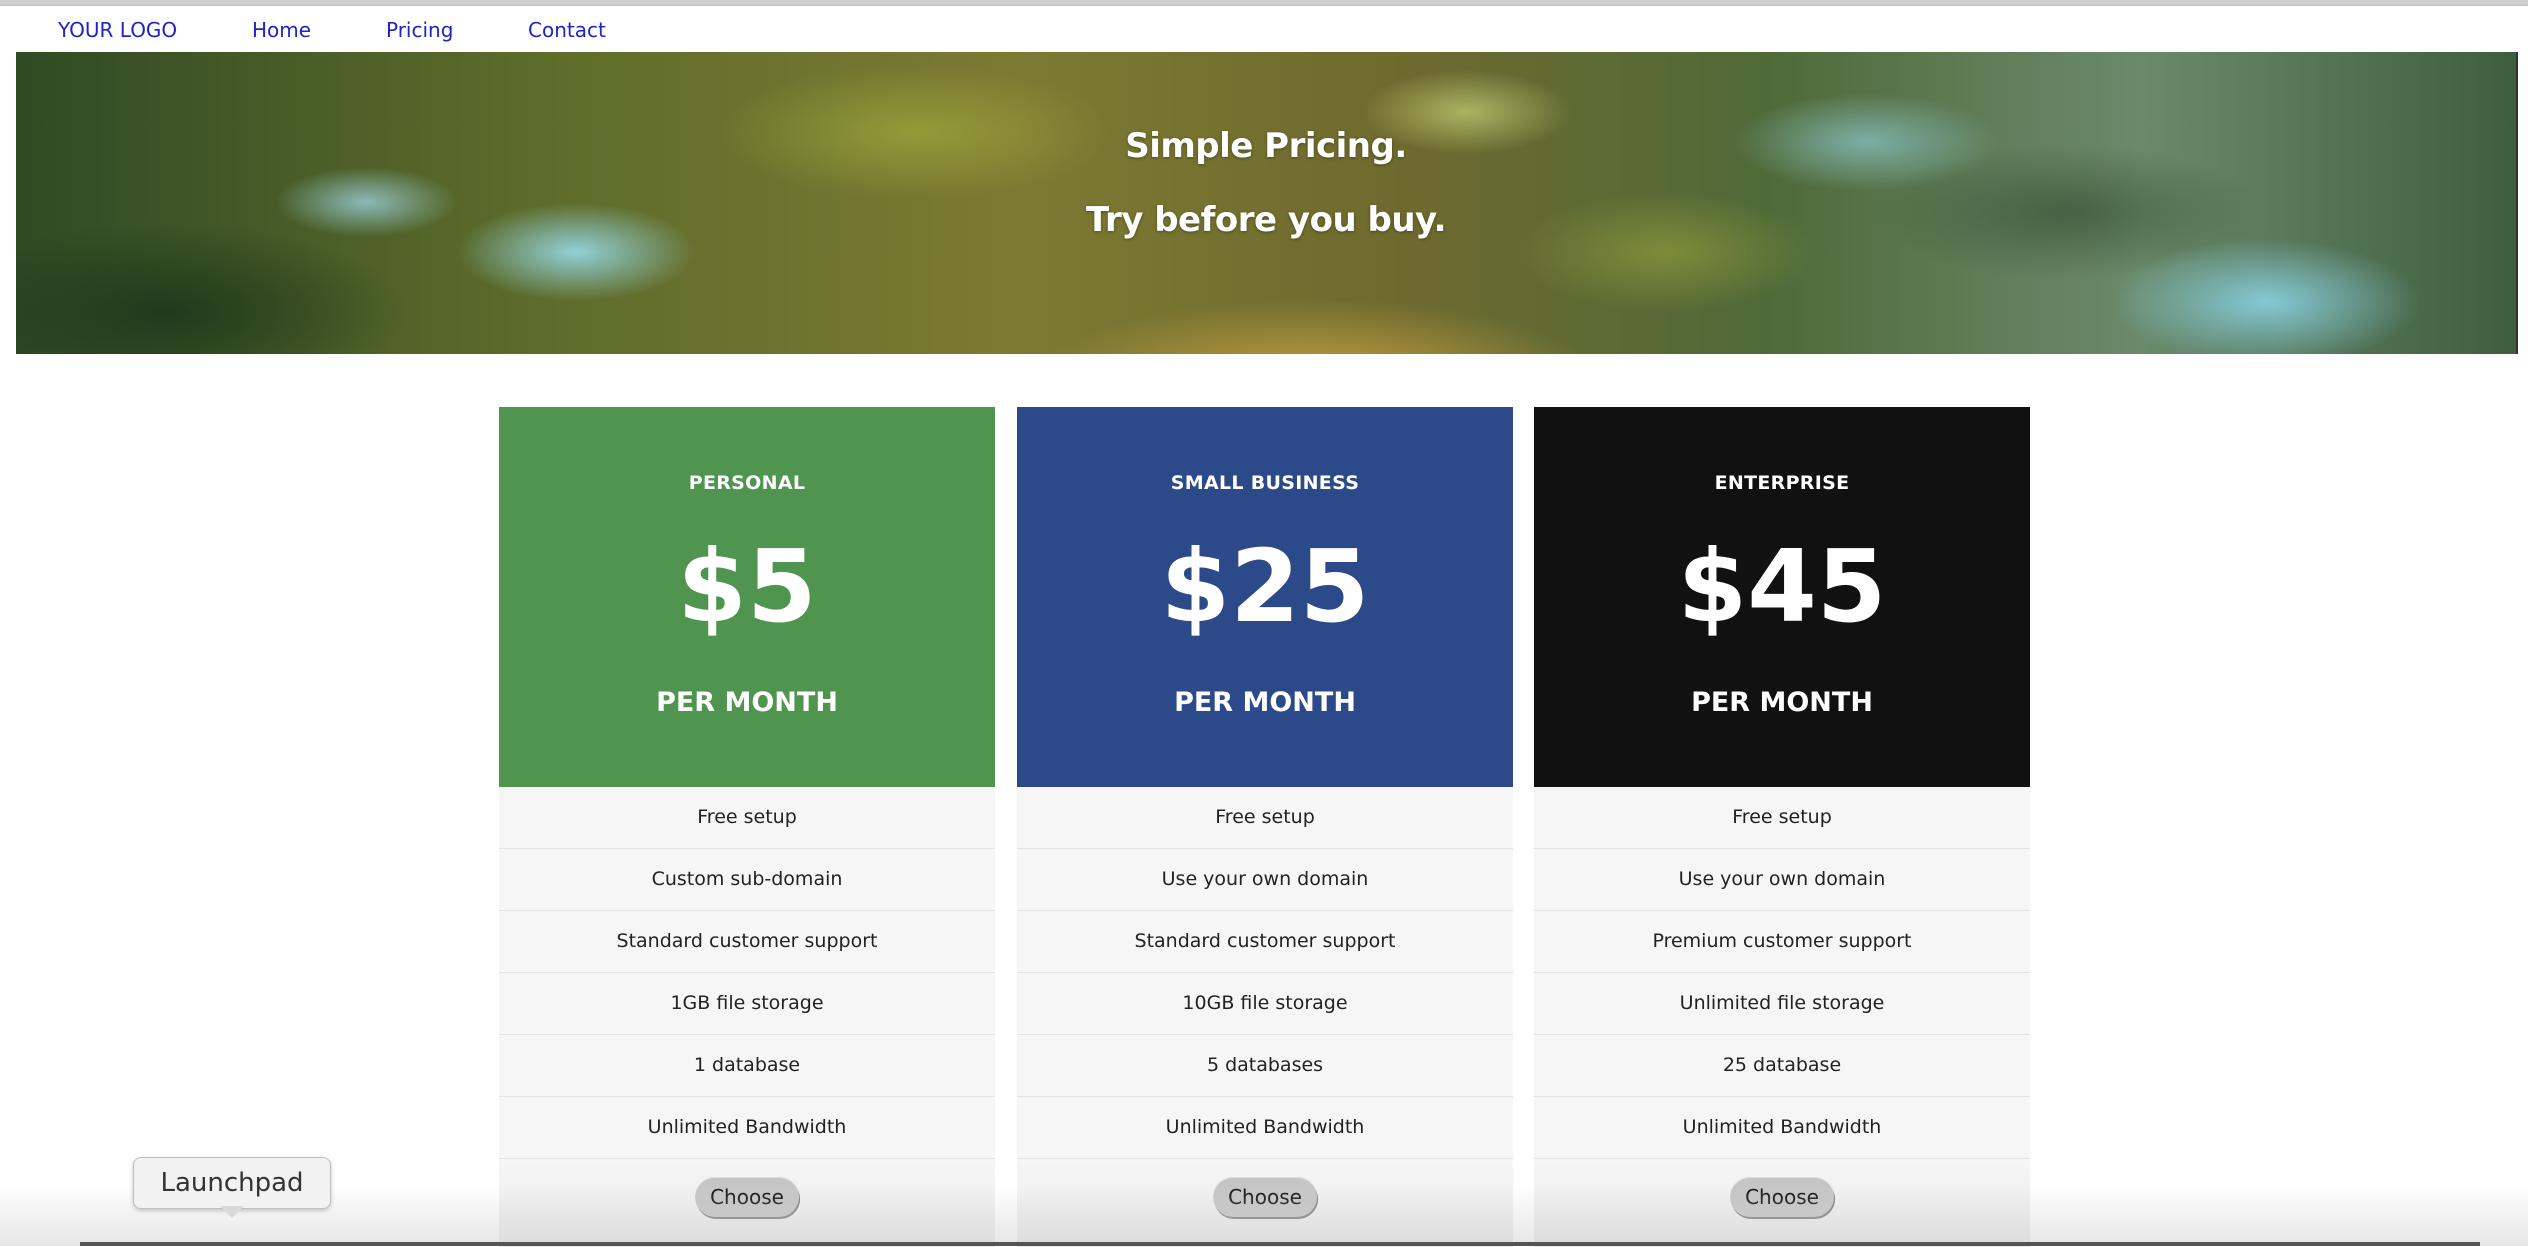  Describe the element at coordinates (747, 483) in the screenshot. I see `plan-name: PERSONAL` at that location.